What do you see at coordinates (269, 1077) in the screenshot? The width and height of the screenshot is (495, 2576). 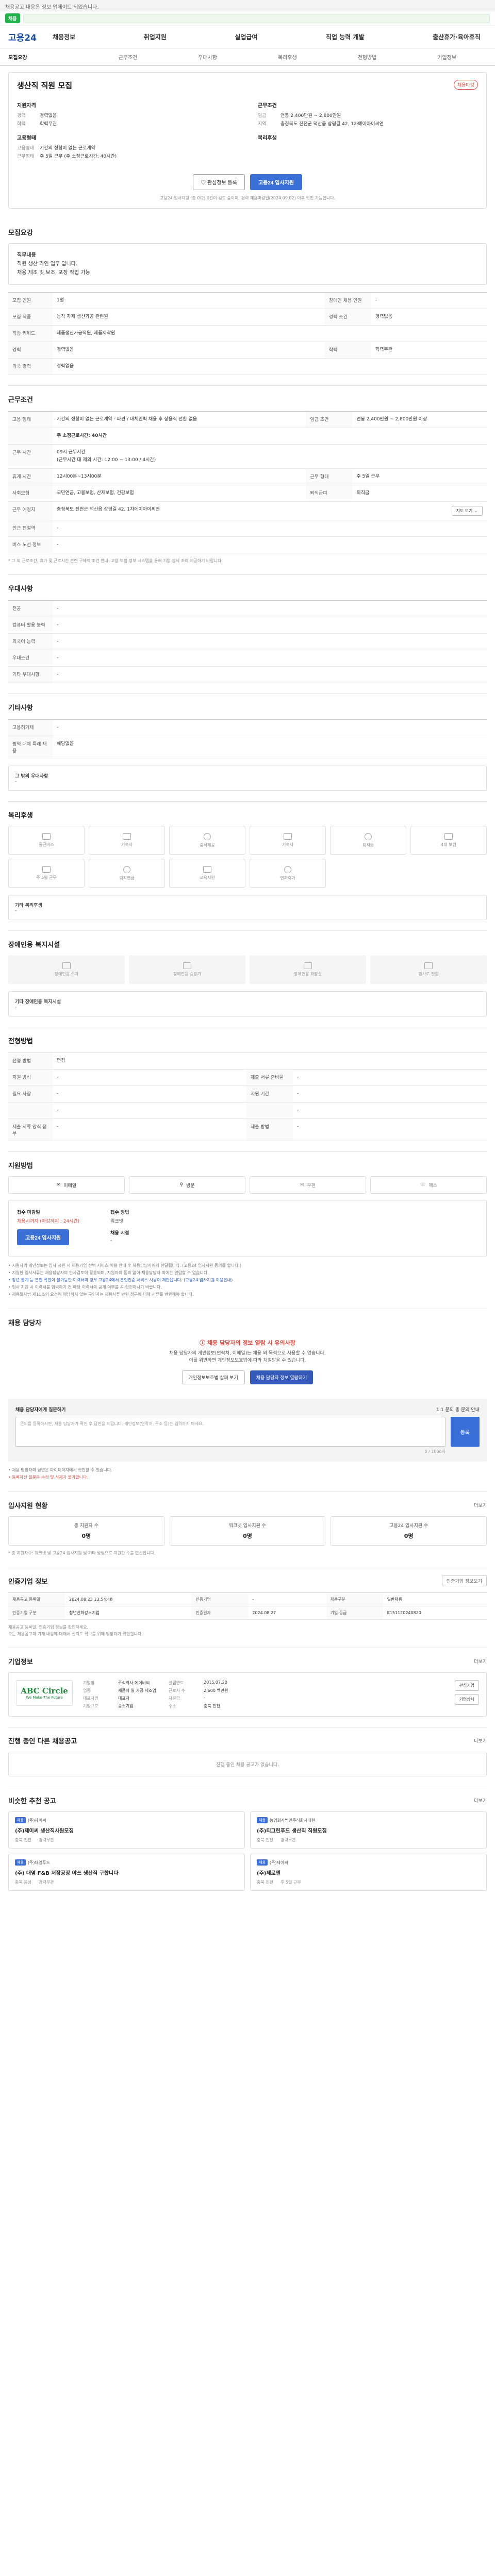 I see `row-key: 제출 서류 준비물` at bounding box center [269, 1077].